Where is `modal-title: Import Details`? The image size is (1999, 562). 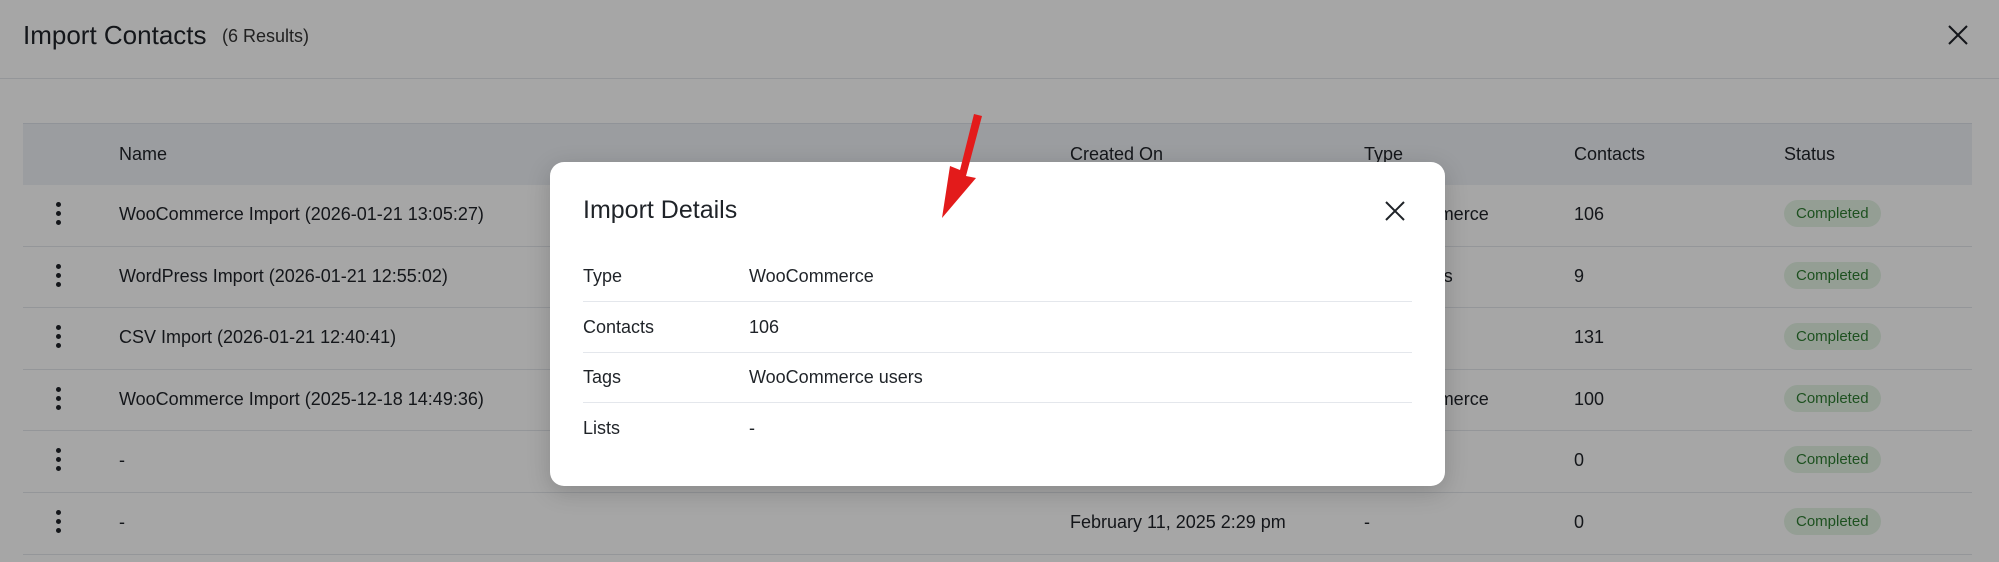
modal-title: Import Details is located at coordinates (660, 210).